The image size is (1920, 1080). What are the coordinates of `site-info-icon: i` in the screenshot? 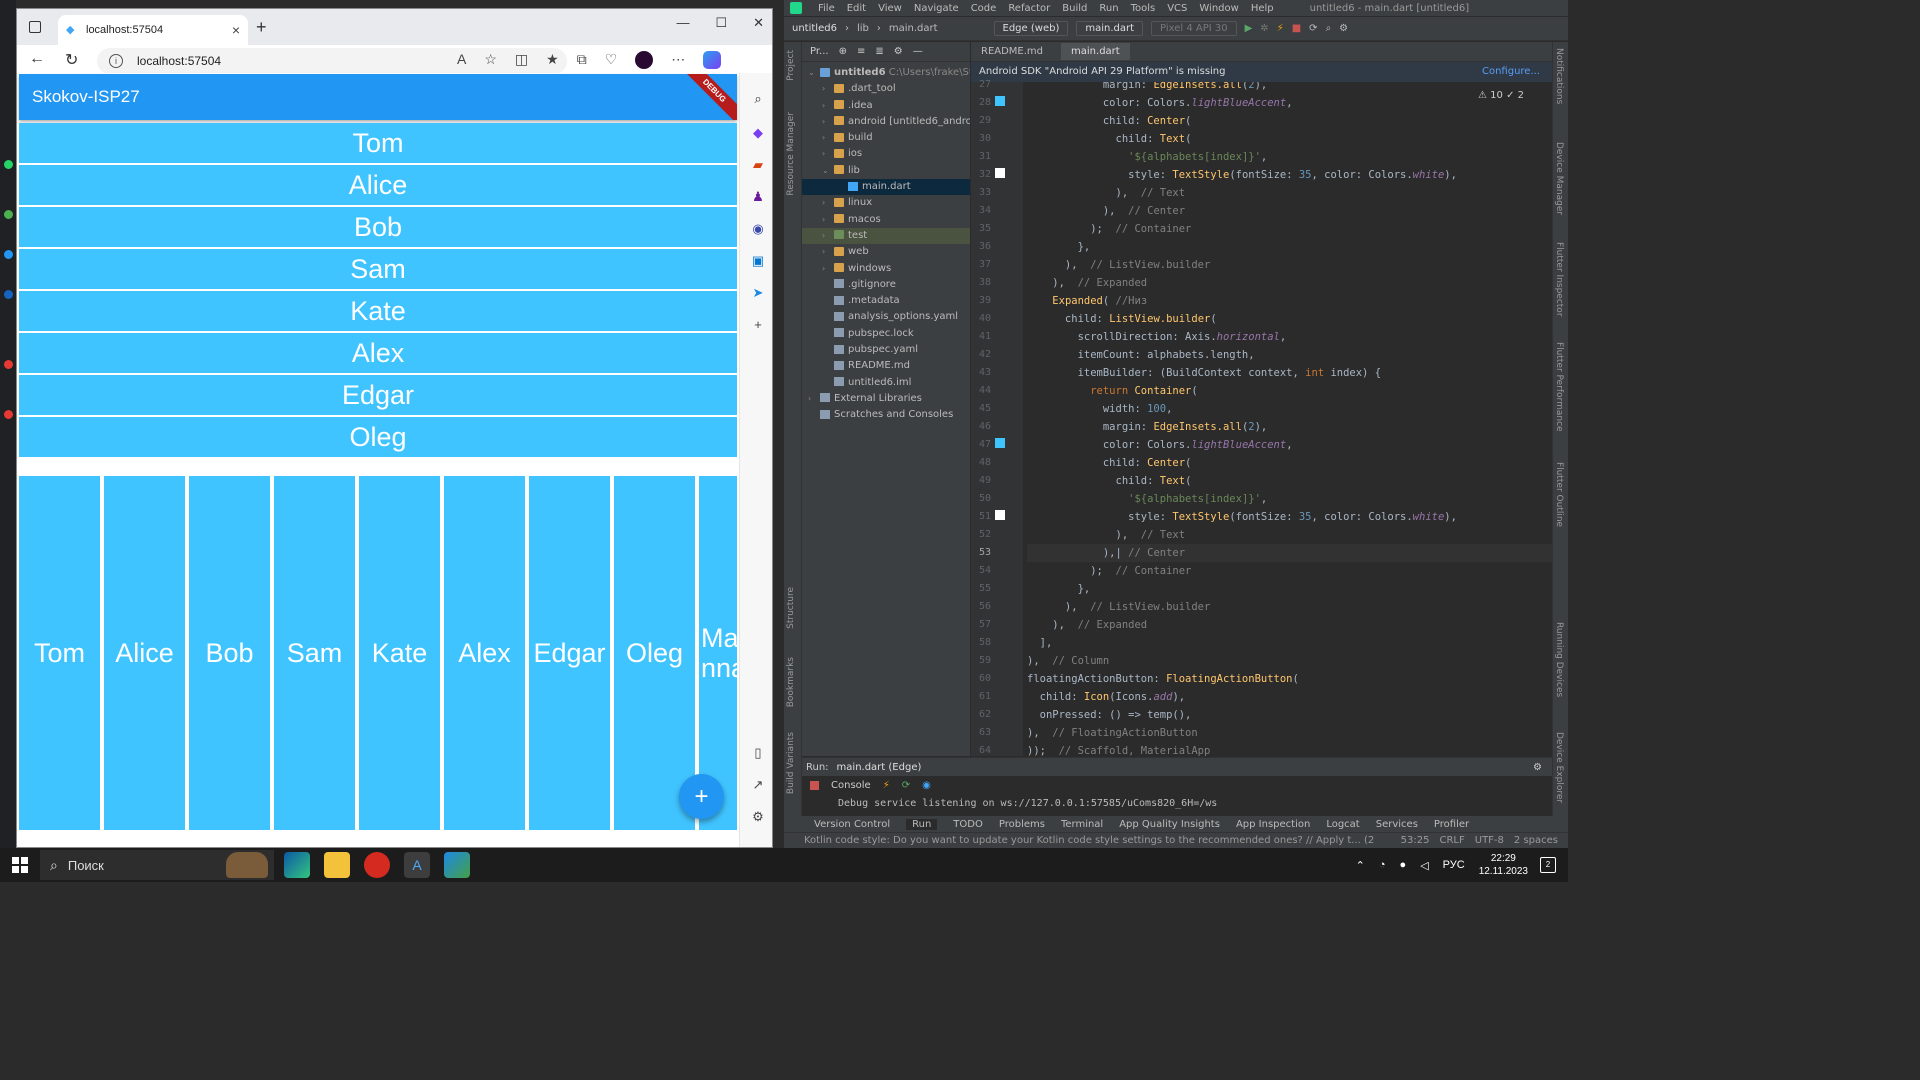 It's located at (116, 61).